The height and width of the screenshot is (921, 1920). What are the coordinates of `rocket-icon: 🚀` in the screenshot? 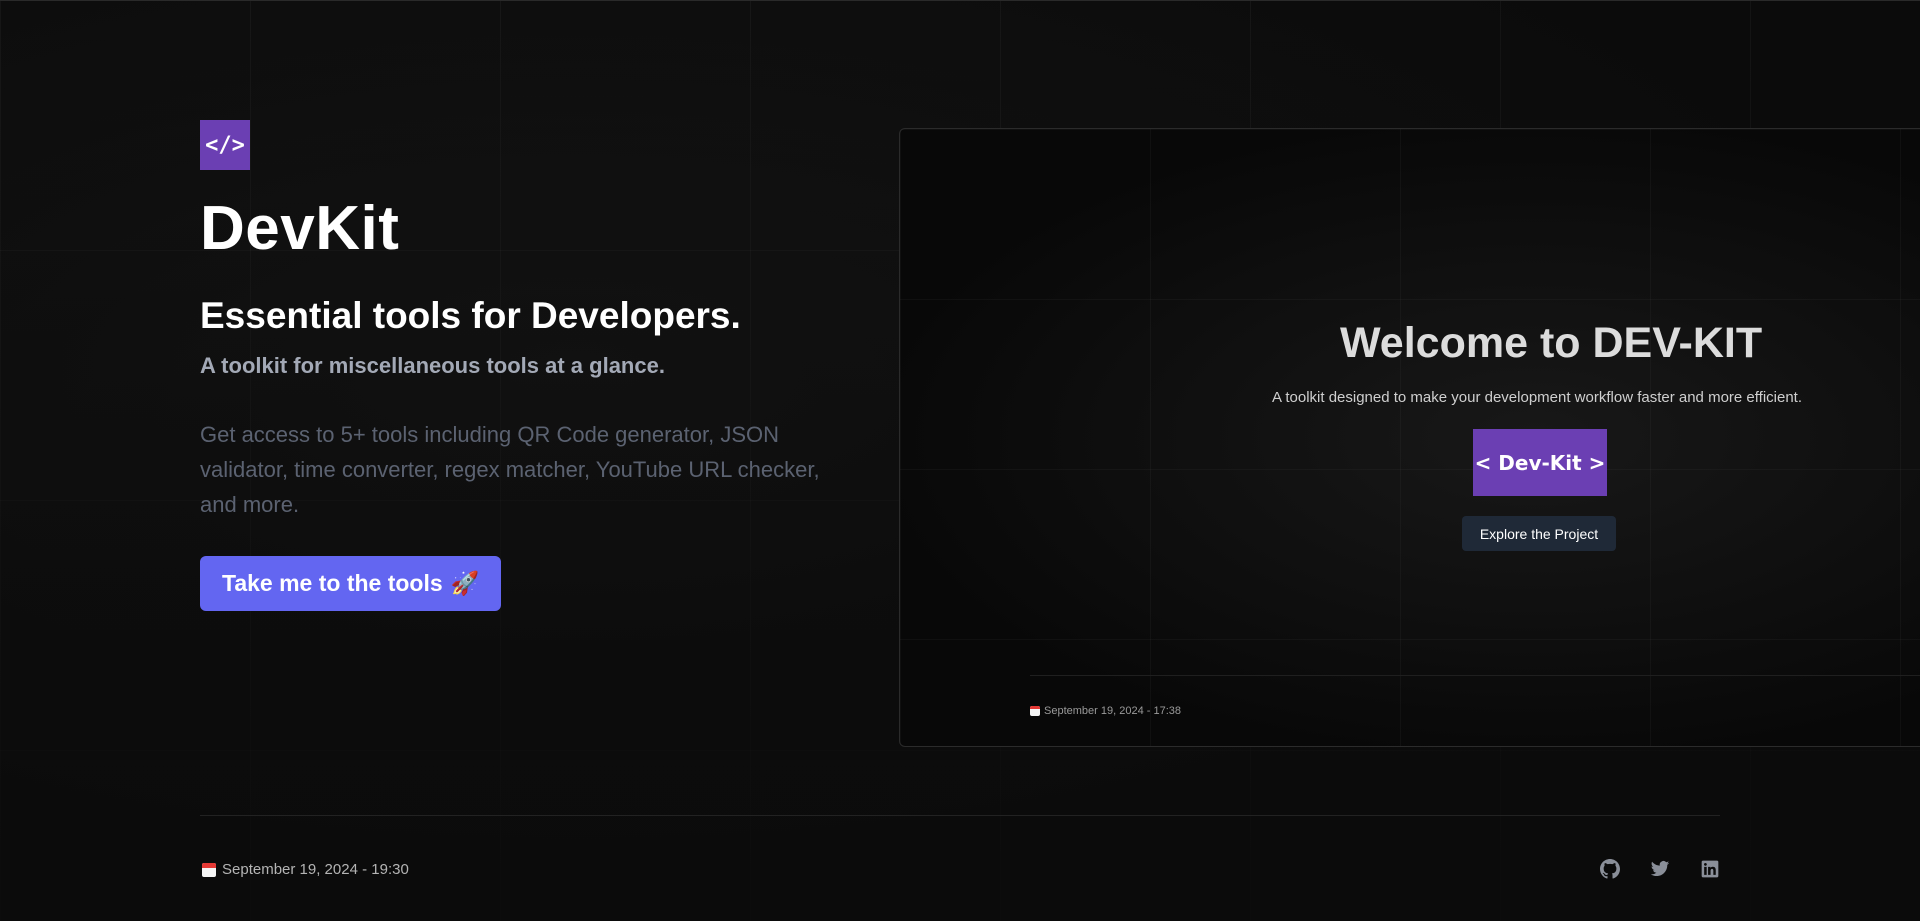 It's located at (465, 582).